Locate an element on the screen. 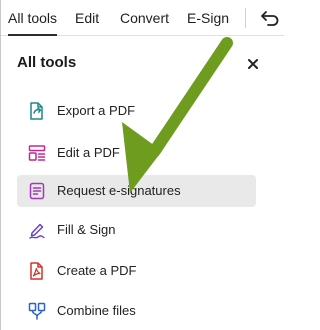 The width and height of the screenshot is (320, 330). close-icon is located at coordinates (253, 64).